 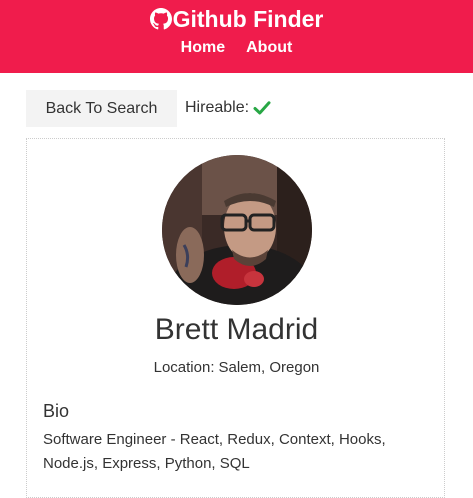 I want to click on bio-line: Node.js, Express, Python, SQL, so click(x=146, y=463).